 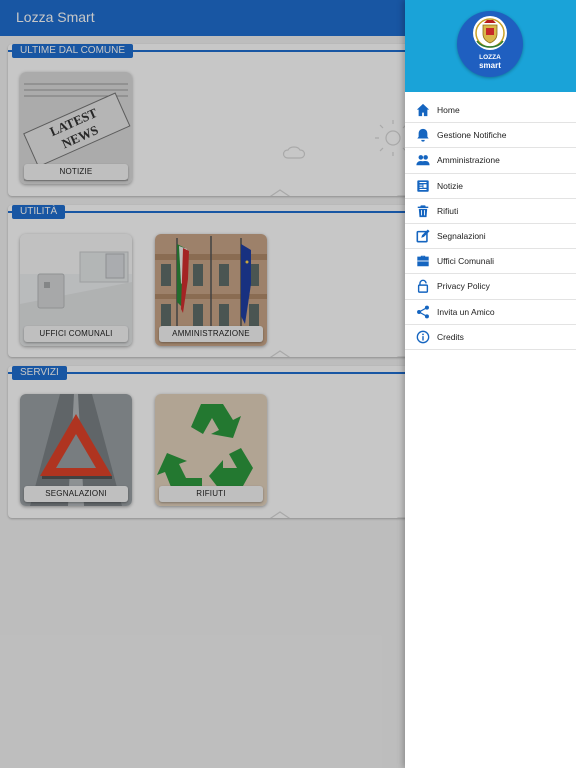 I want to click on lozza-smart-logo: LOZZA smart, so click(x=490, y=44).